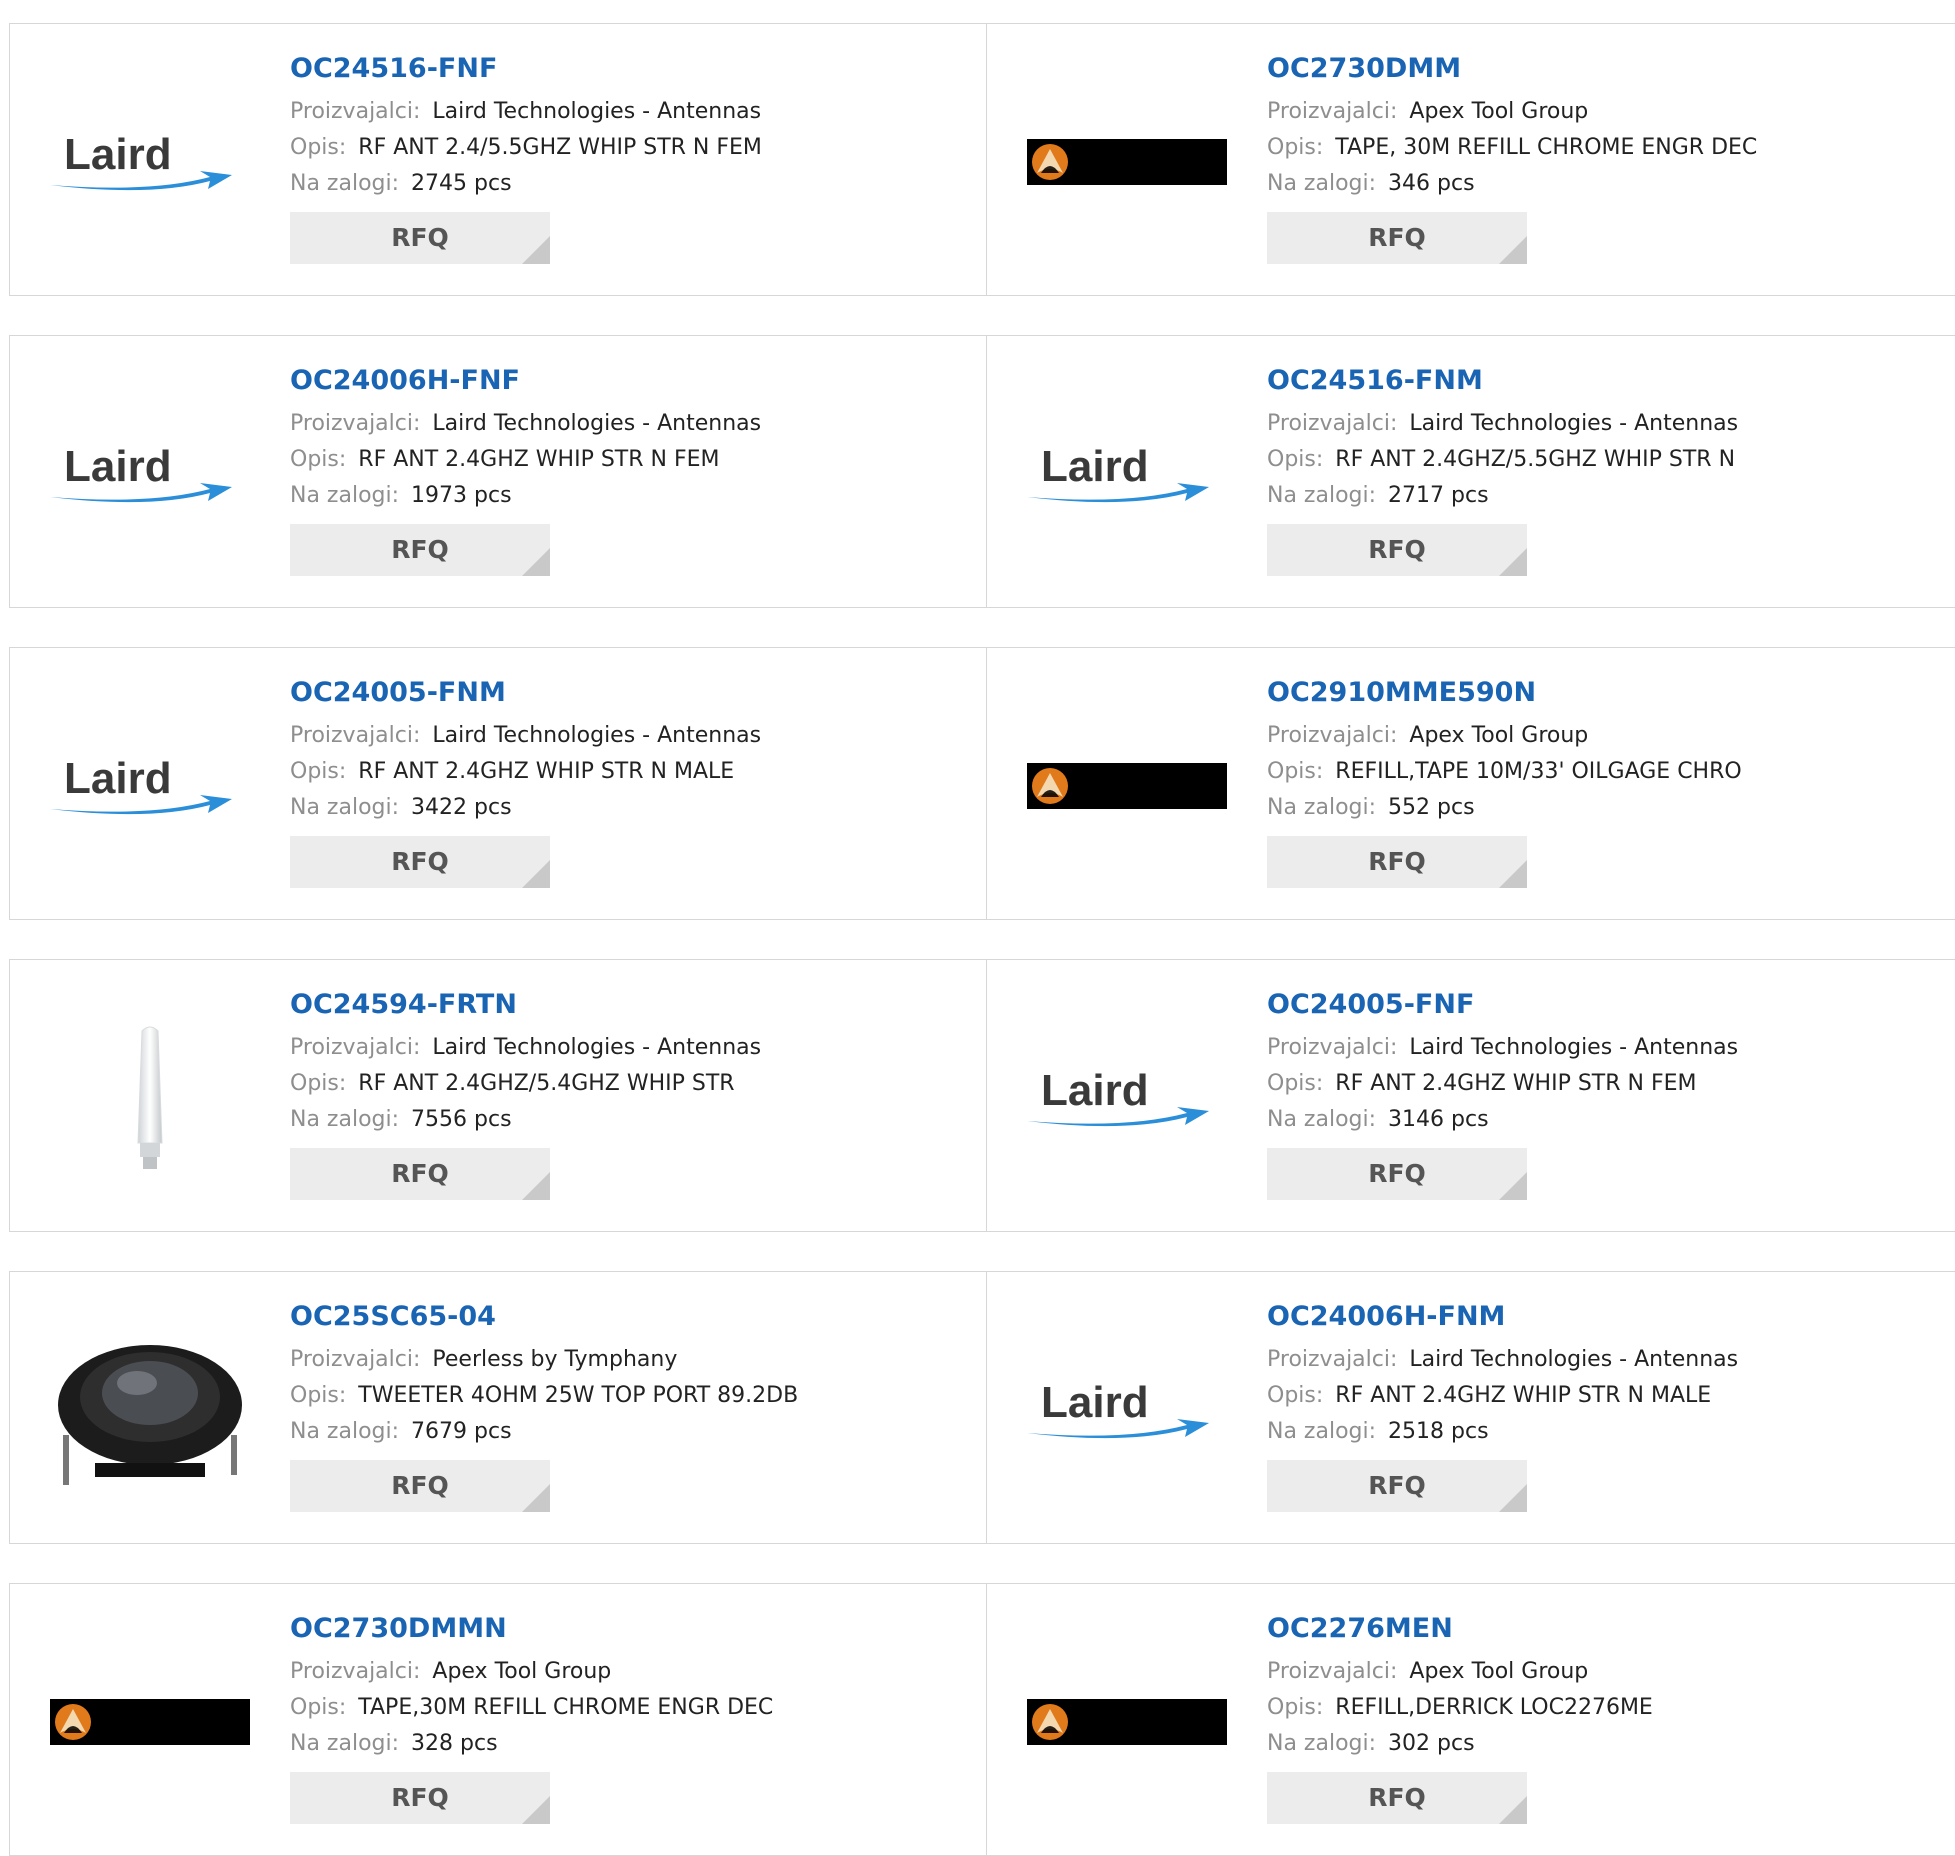  What do you see at coordinates (525, 1005) in the screenshot?
I see `part-number-link: OC24594-FRTN` at bounding box center [525, 1005].